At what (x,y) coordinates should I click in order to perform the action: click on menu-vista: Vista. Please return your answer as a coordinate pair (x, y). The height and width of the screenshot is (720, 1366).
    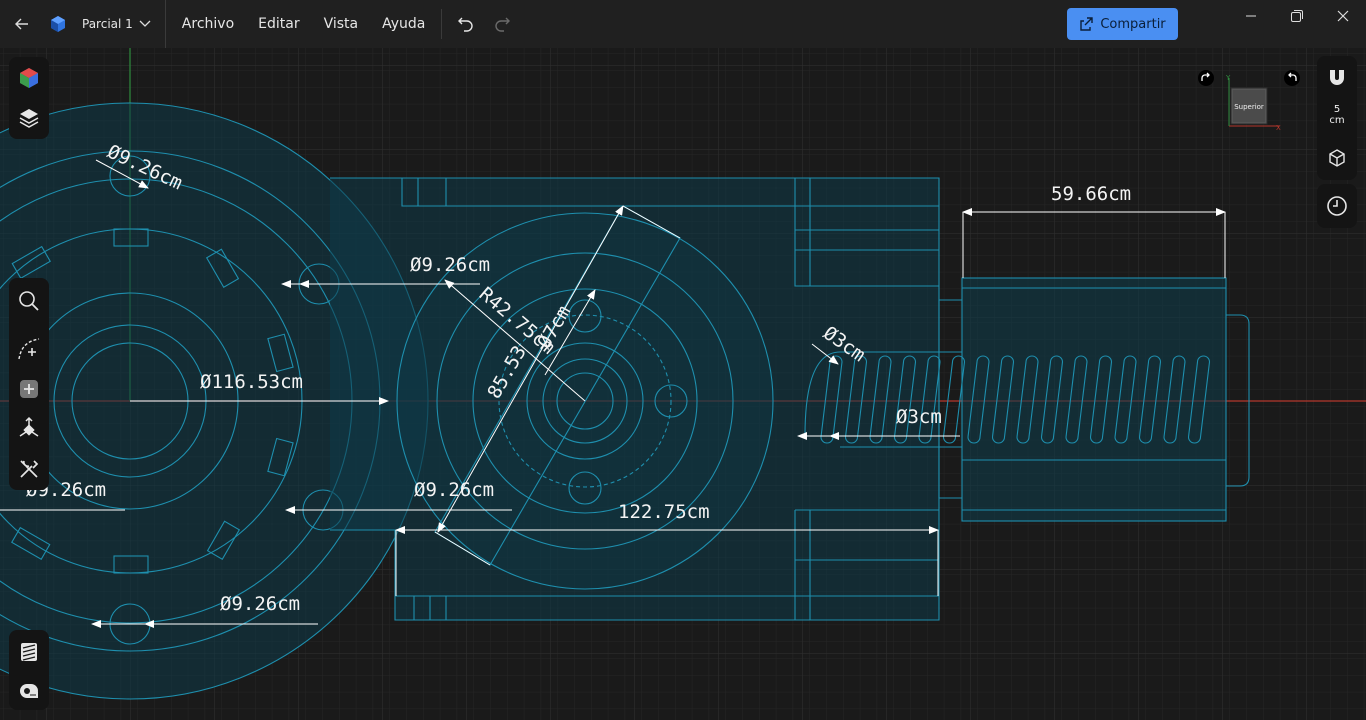
    Looking at the image, I should click on (341, 24).